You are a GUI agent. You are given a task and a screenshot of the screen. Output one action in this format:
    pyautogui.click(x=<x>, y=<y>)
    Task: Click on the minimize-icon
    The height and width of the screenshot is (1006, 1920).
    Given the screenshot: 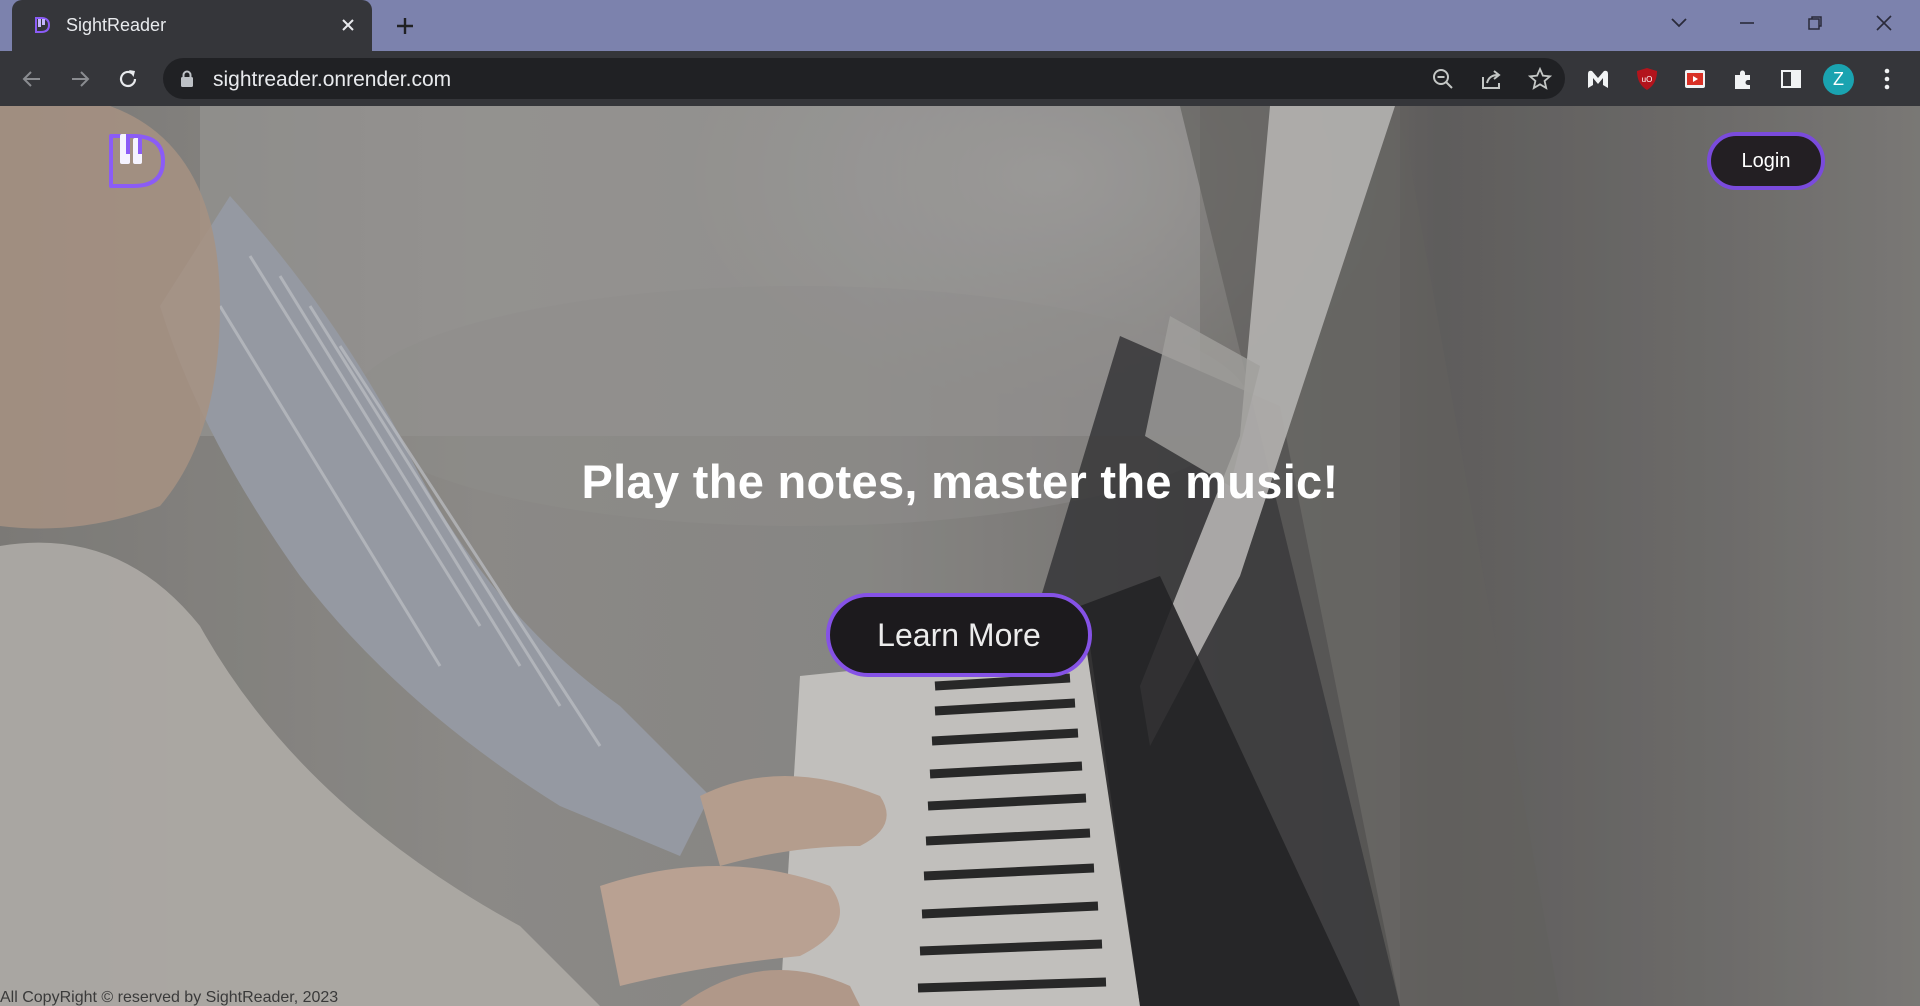 What is the action you would take?
    pyautogui.click(x=1747, y=23)
    